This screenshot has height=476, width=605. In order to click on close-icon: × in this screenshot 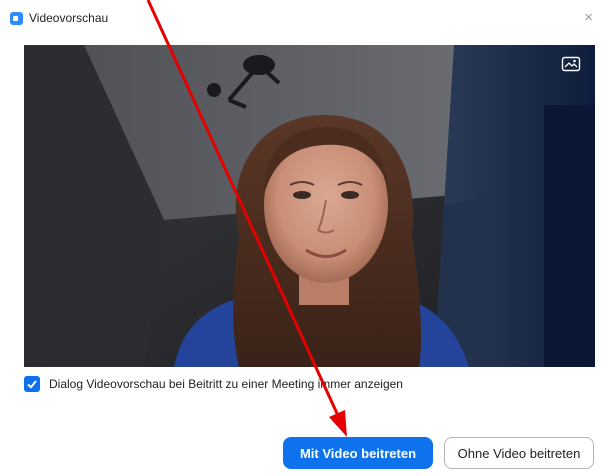, I will do `click(588, 17)`.